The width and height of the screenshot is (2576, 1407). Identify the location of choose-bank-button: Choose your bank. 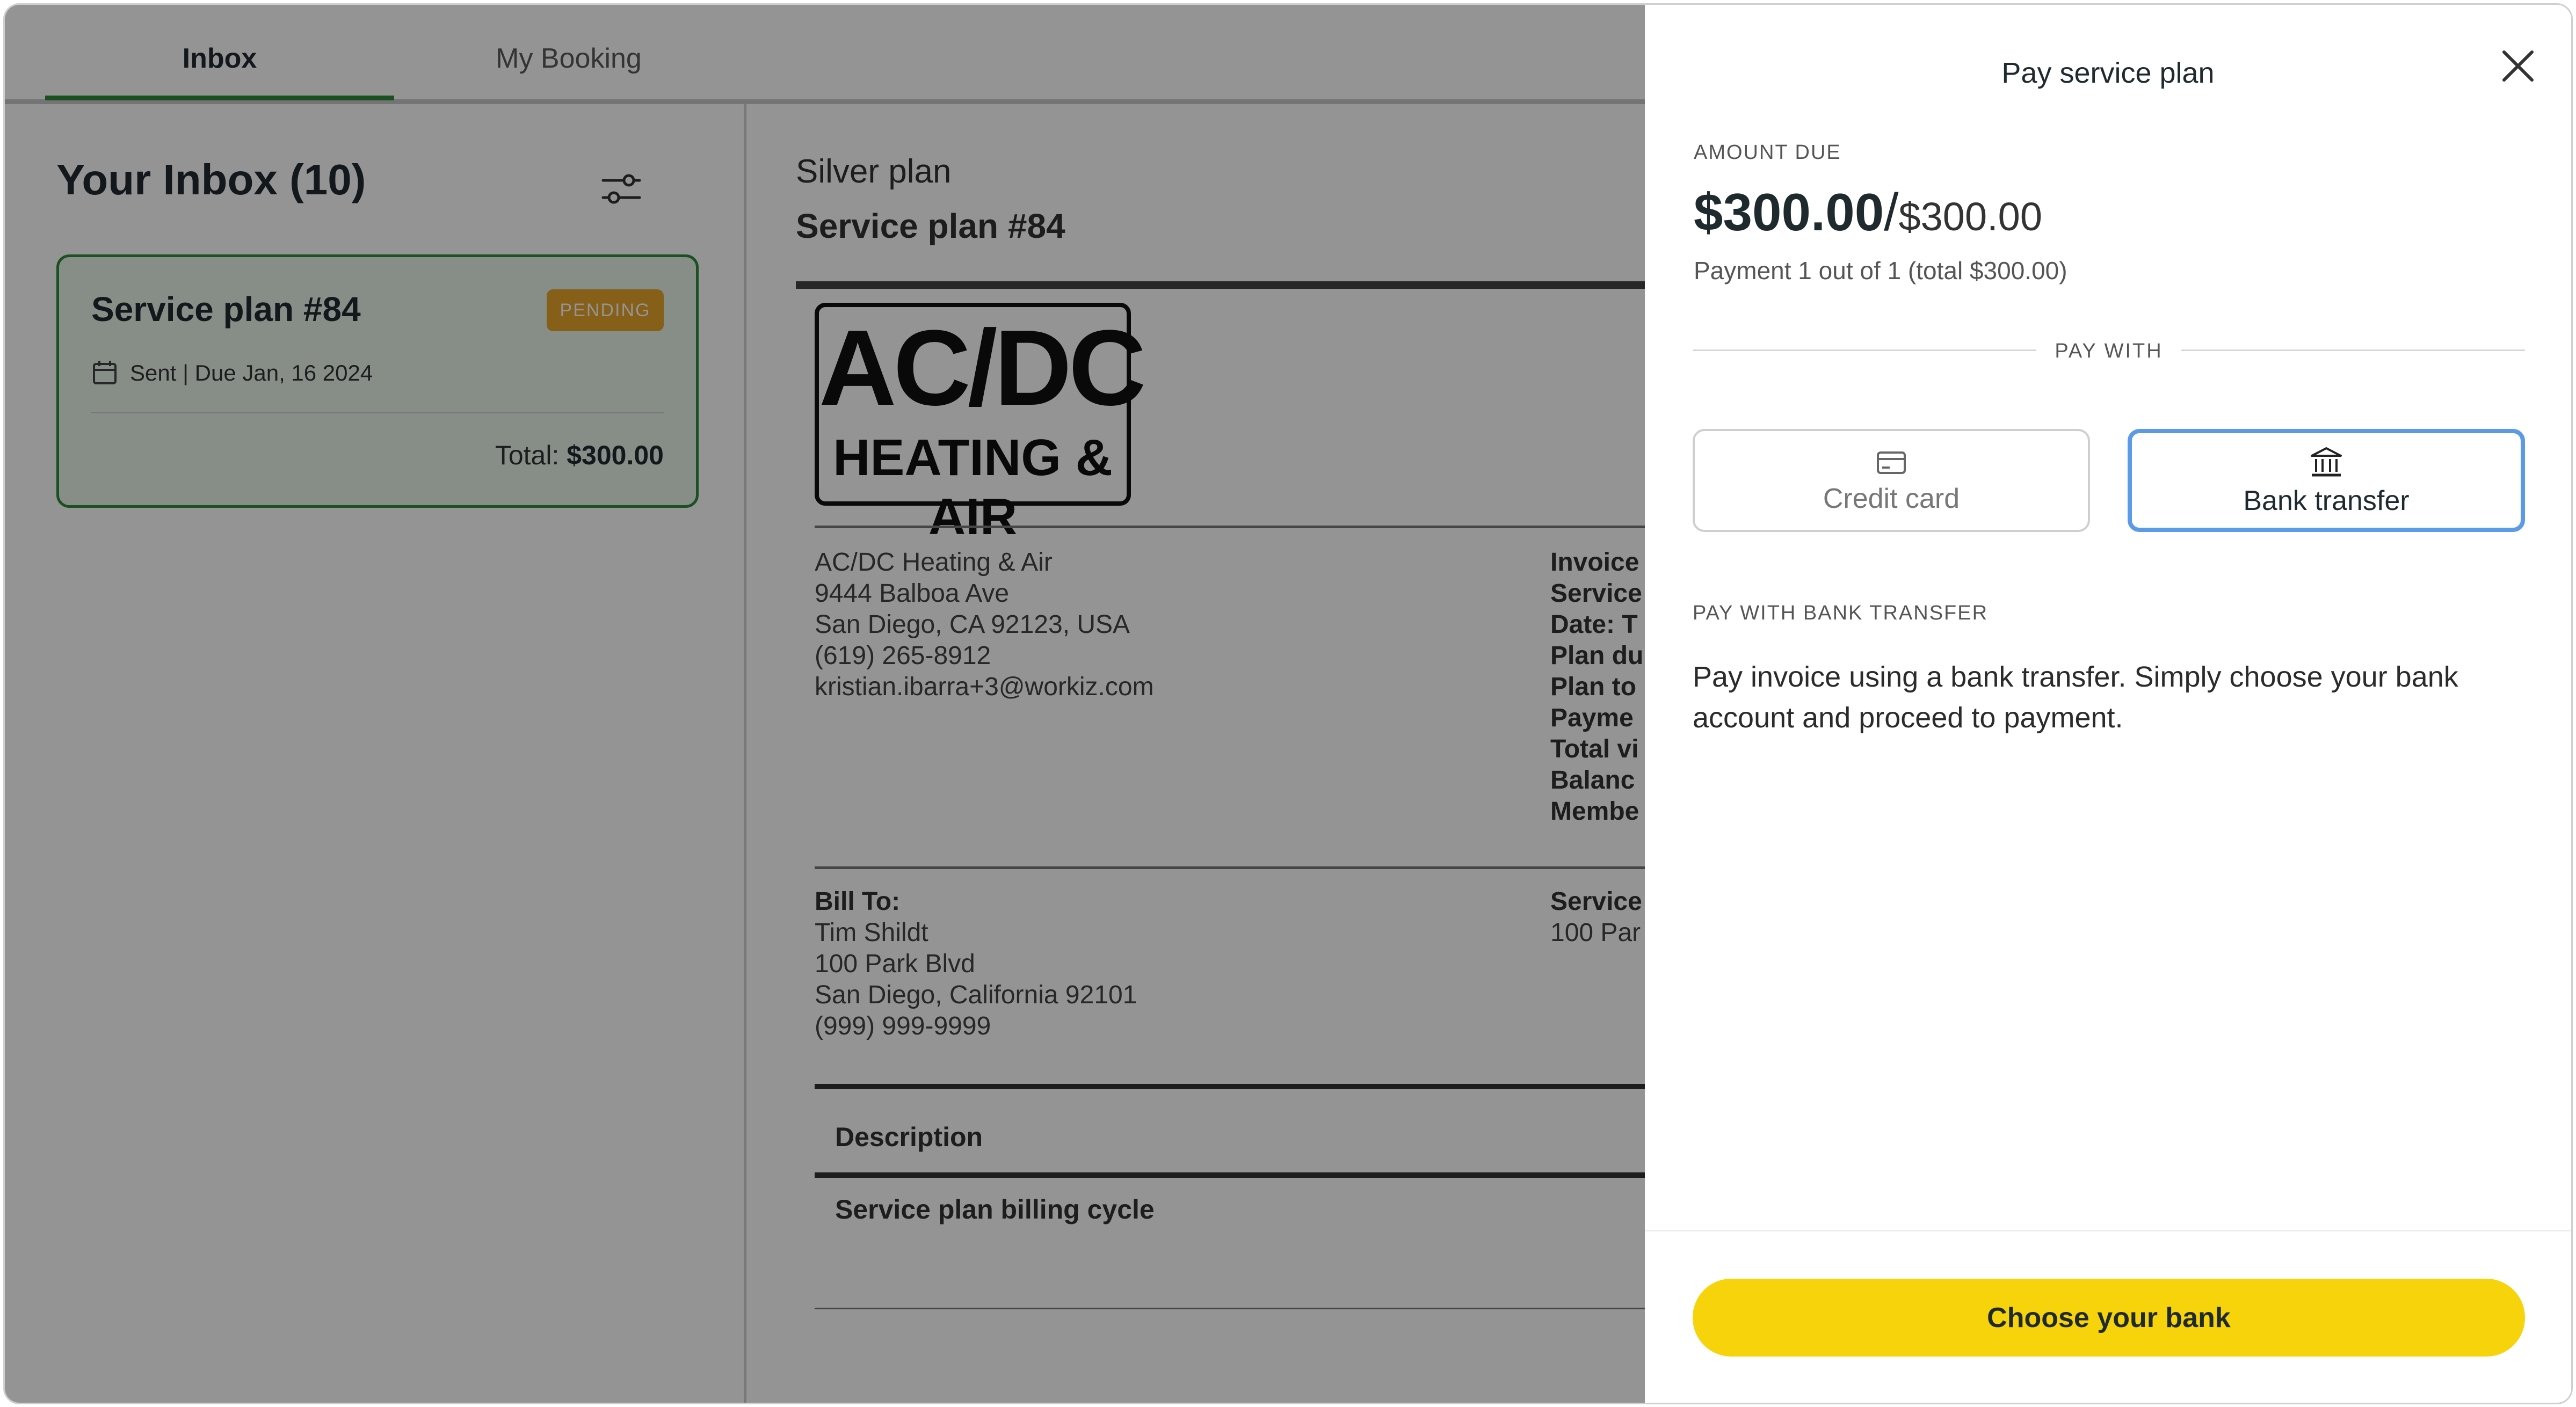
(2109, 1318).